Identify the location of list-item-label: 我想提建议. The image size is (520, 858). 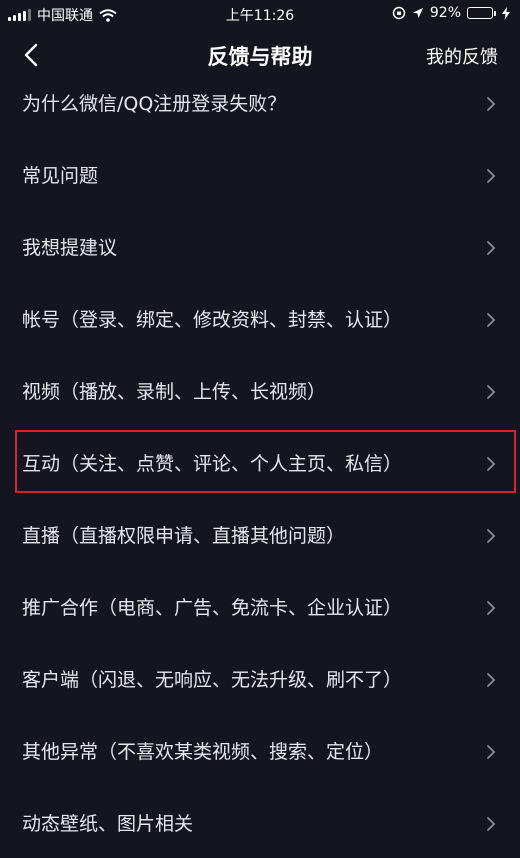
(70, 248).